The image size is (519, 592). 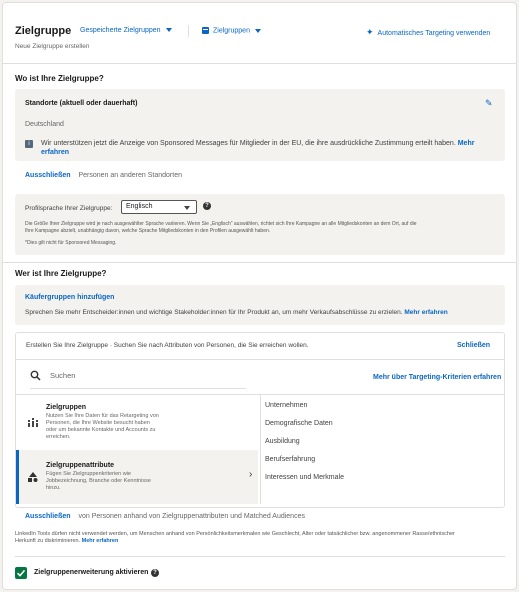 I want to click on search-input: Suchen, so click(x=138, y=378).